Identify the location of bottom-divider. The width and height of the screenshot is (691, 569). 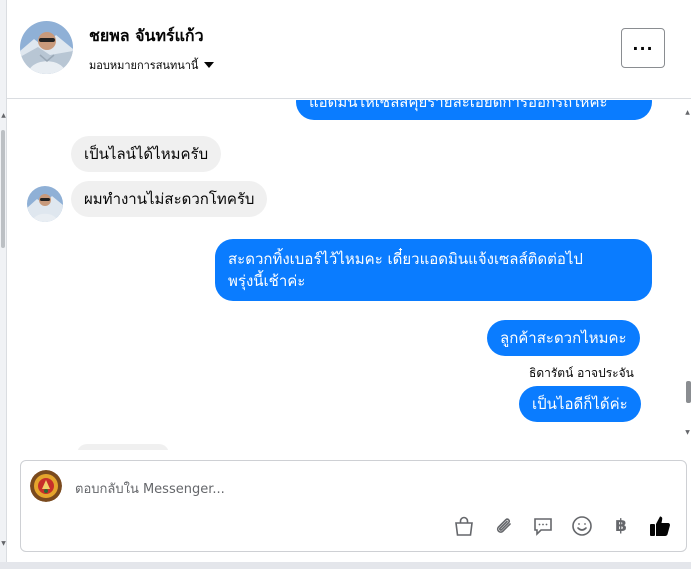
(345, 565).